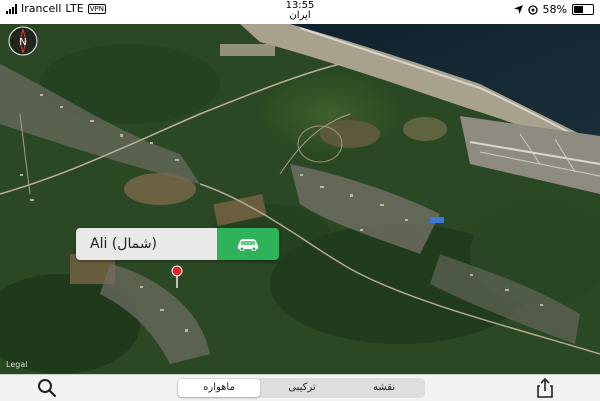  I want to click on share-icon, so click(545, 388).